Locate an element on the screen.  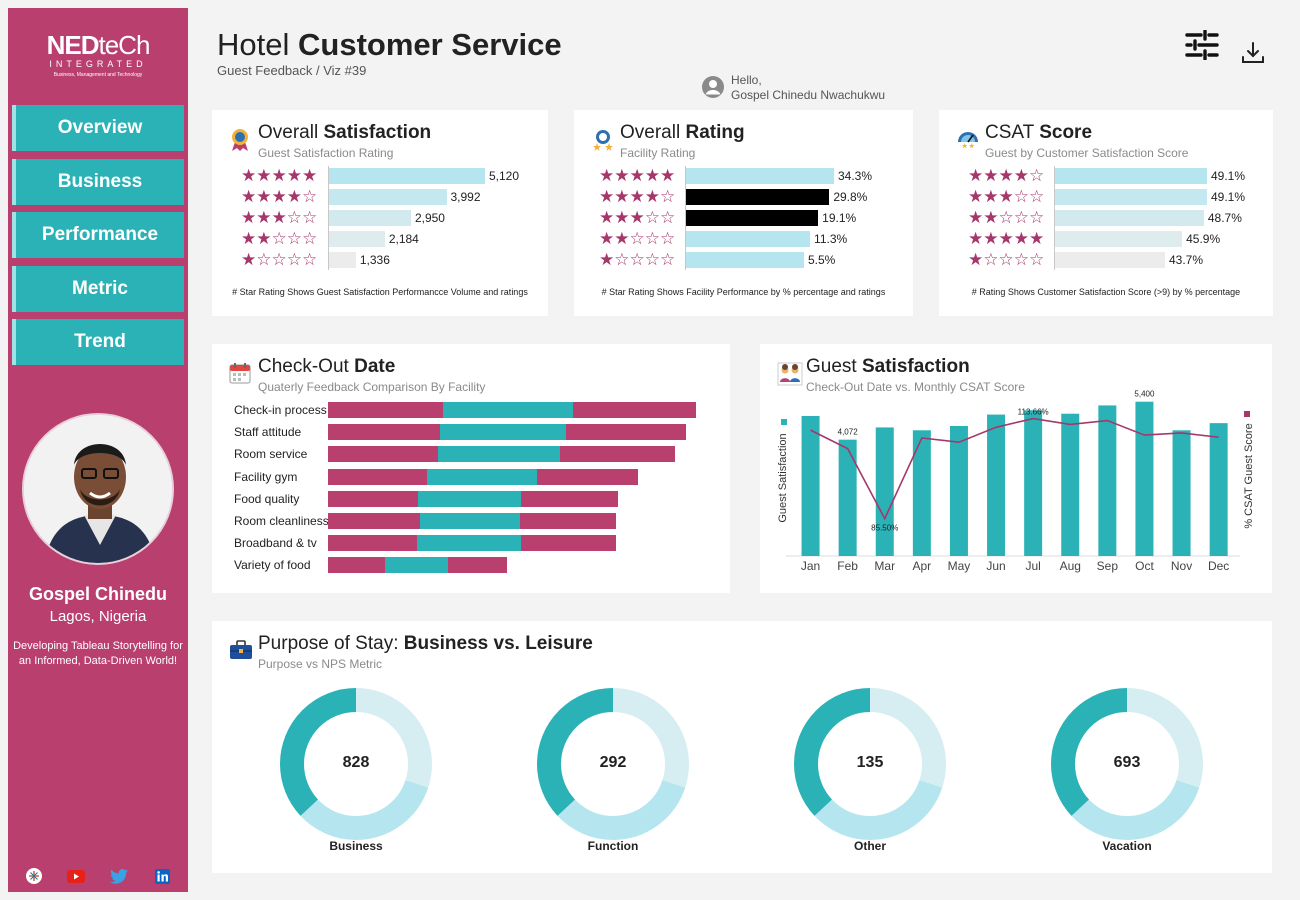
brand-logo-part2: teCh is located at coordinates (124, 45).